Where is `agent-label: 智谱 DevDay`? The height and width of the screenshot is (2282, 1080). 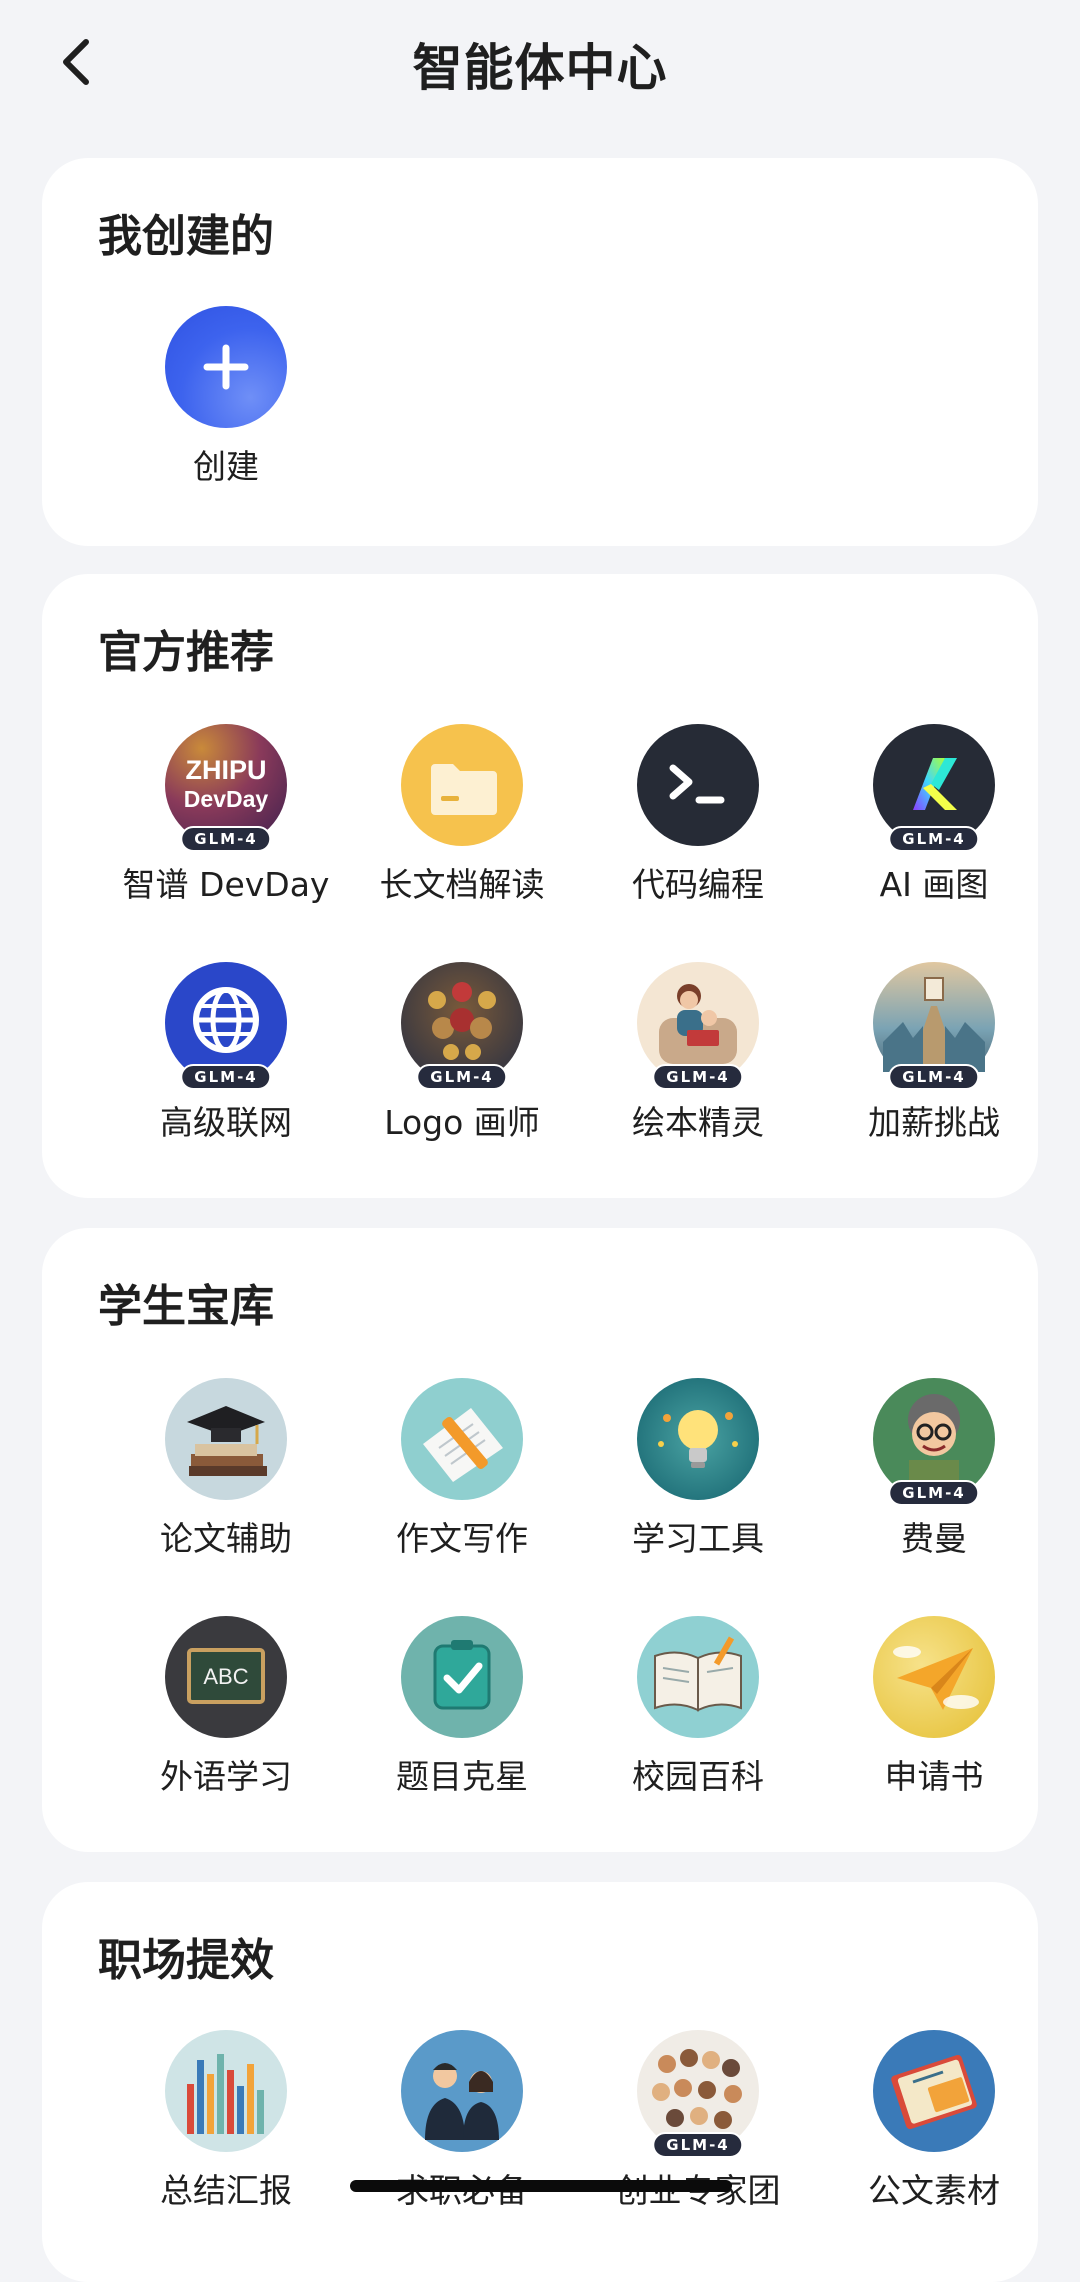 agent-label: 智谱 DevDay is located at coordinates (226, 884).